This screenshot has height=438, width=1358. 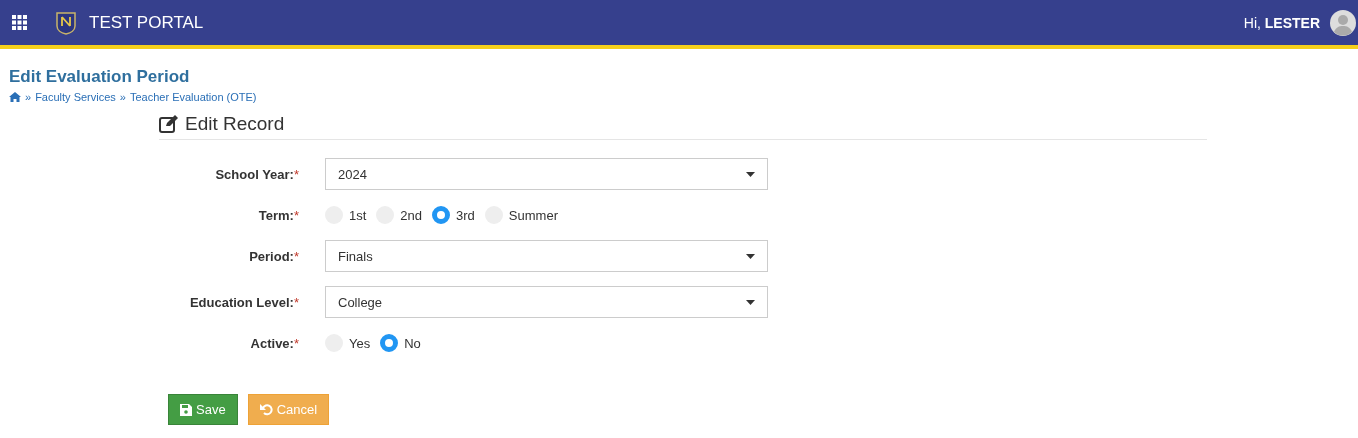 I want to click on avatar-icon, so click(x=1343, y=22).